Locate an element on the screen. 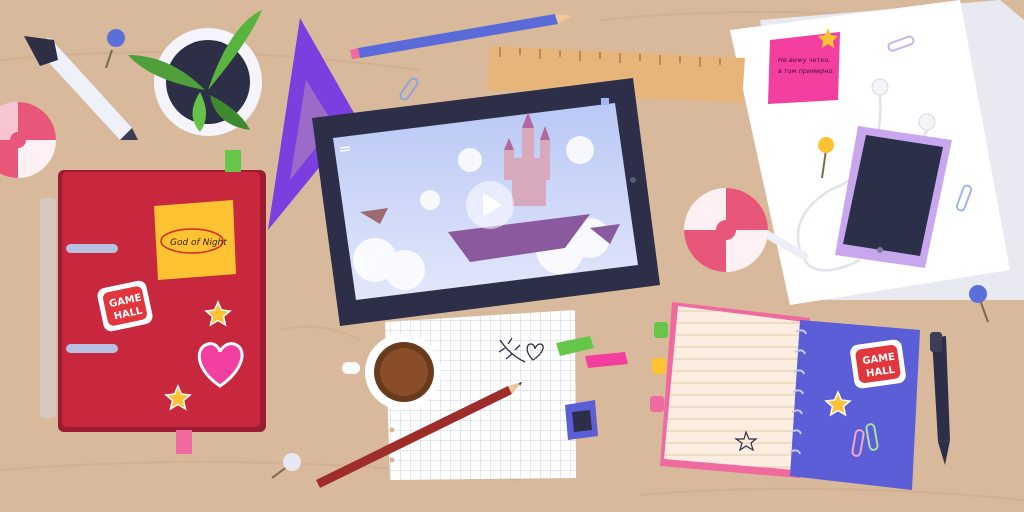 The image size is (1024, 512). yellow-sticky-note: God of Night is located at coordinates (195, 240).